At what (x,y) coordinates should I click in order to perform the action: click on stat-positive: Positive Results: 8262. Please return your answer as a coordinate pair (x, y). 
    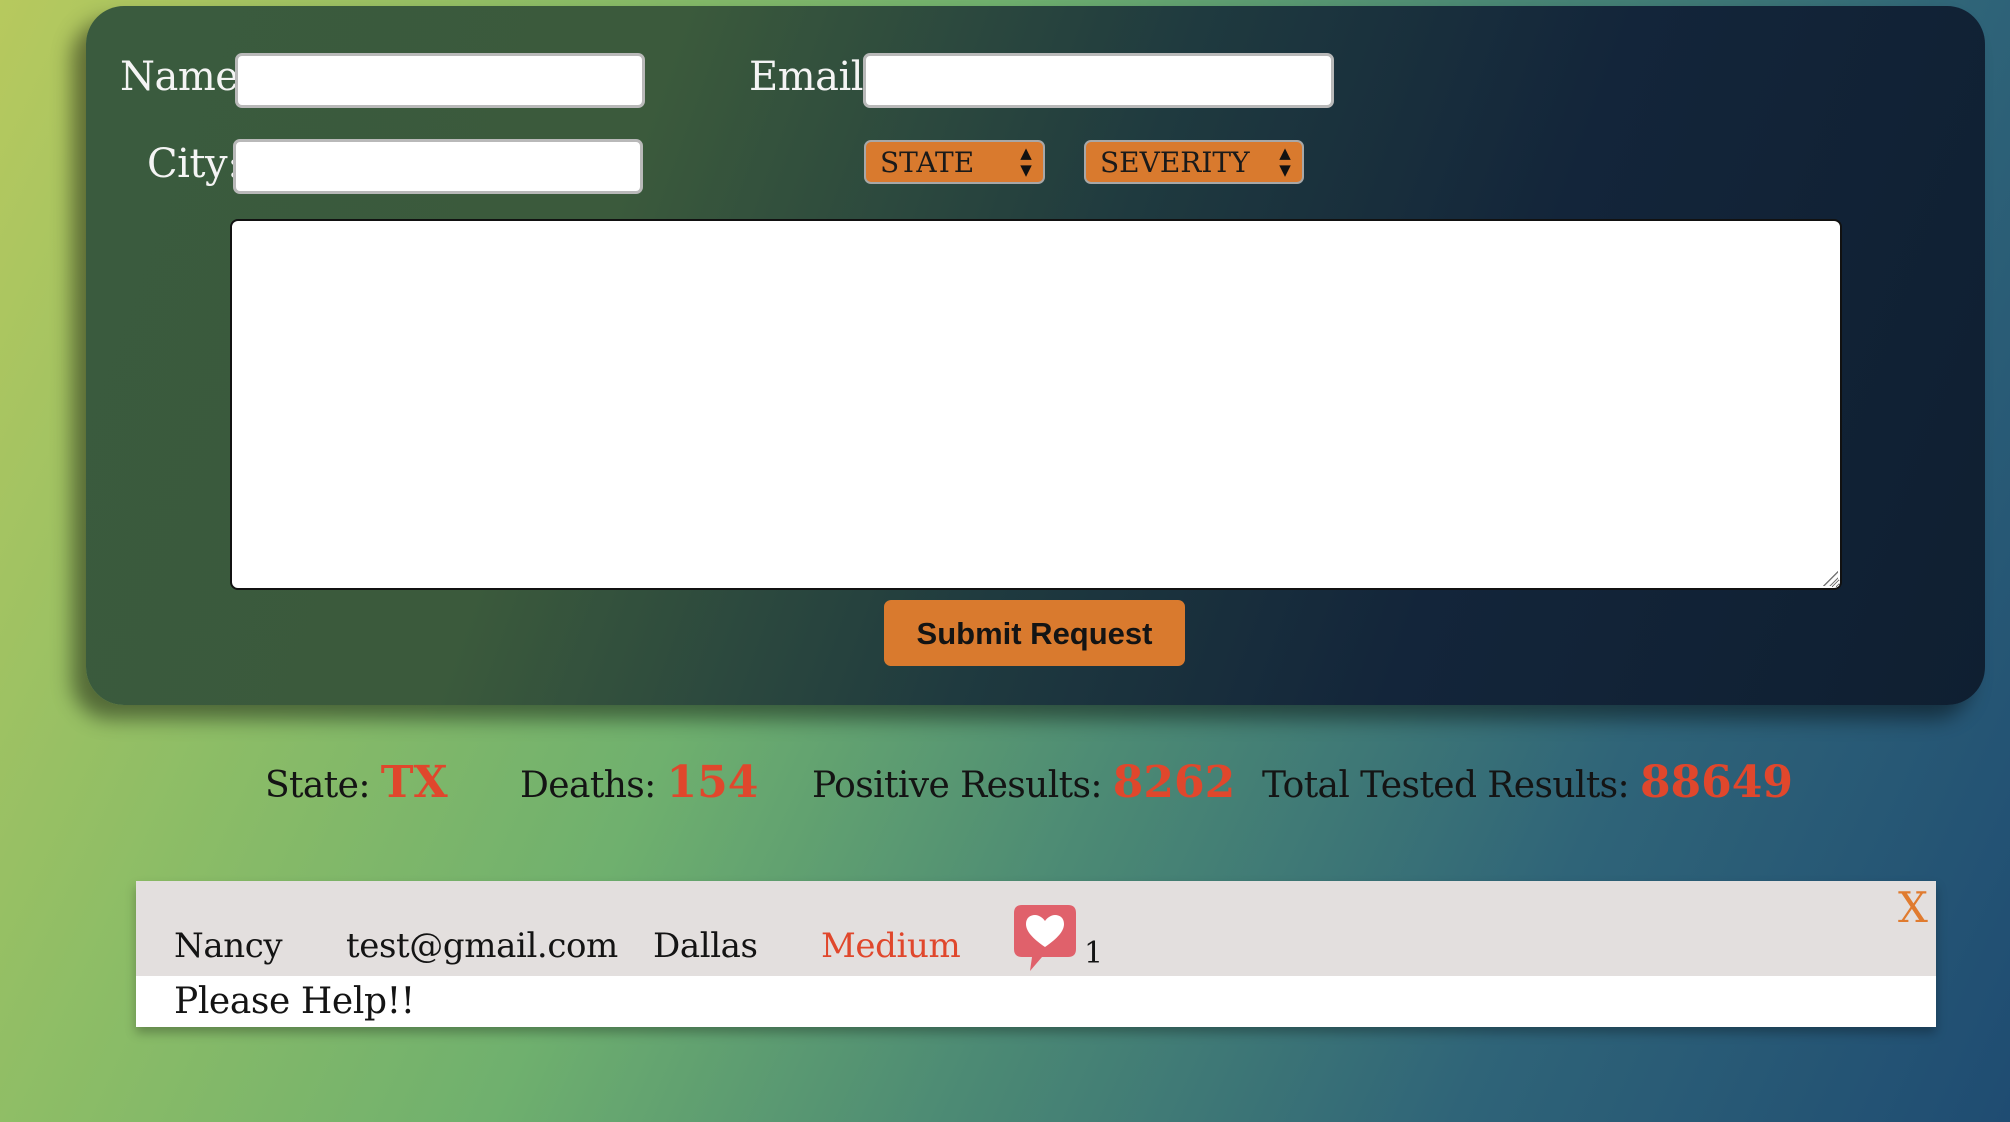
    Looking at the image, I should click on (1023, 784).